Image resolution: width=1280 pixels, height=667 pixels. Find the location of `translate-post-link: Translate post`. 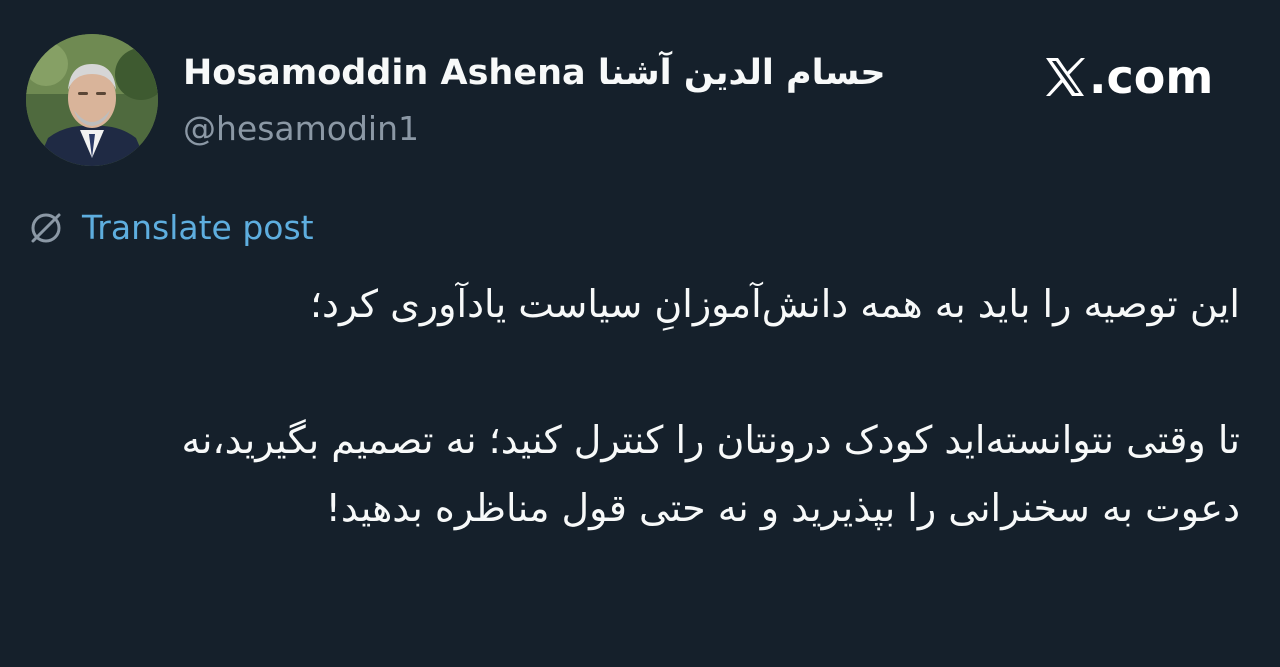

translate-post-link: Translate post is located at coordinates (170, 228).